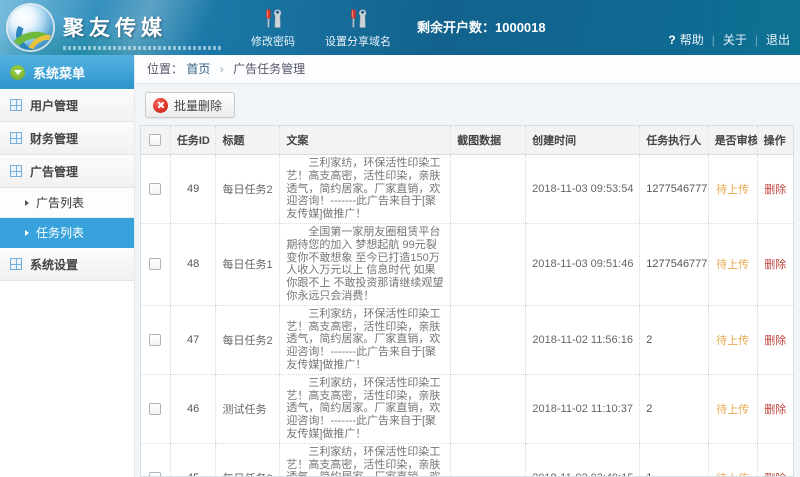 Image resolution: width=800 pixels, height=477 pixels. Describe the element at coordinates (192, 140) in the screenshot. I see `col-header-task-id: 任务ID` at that location.